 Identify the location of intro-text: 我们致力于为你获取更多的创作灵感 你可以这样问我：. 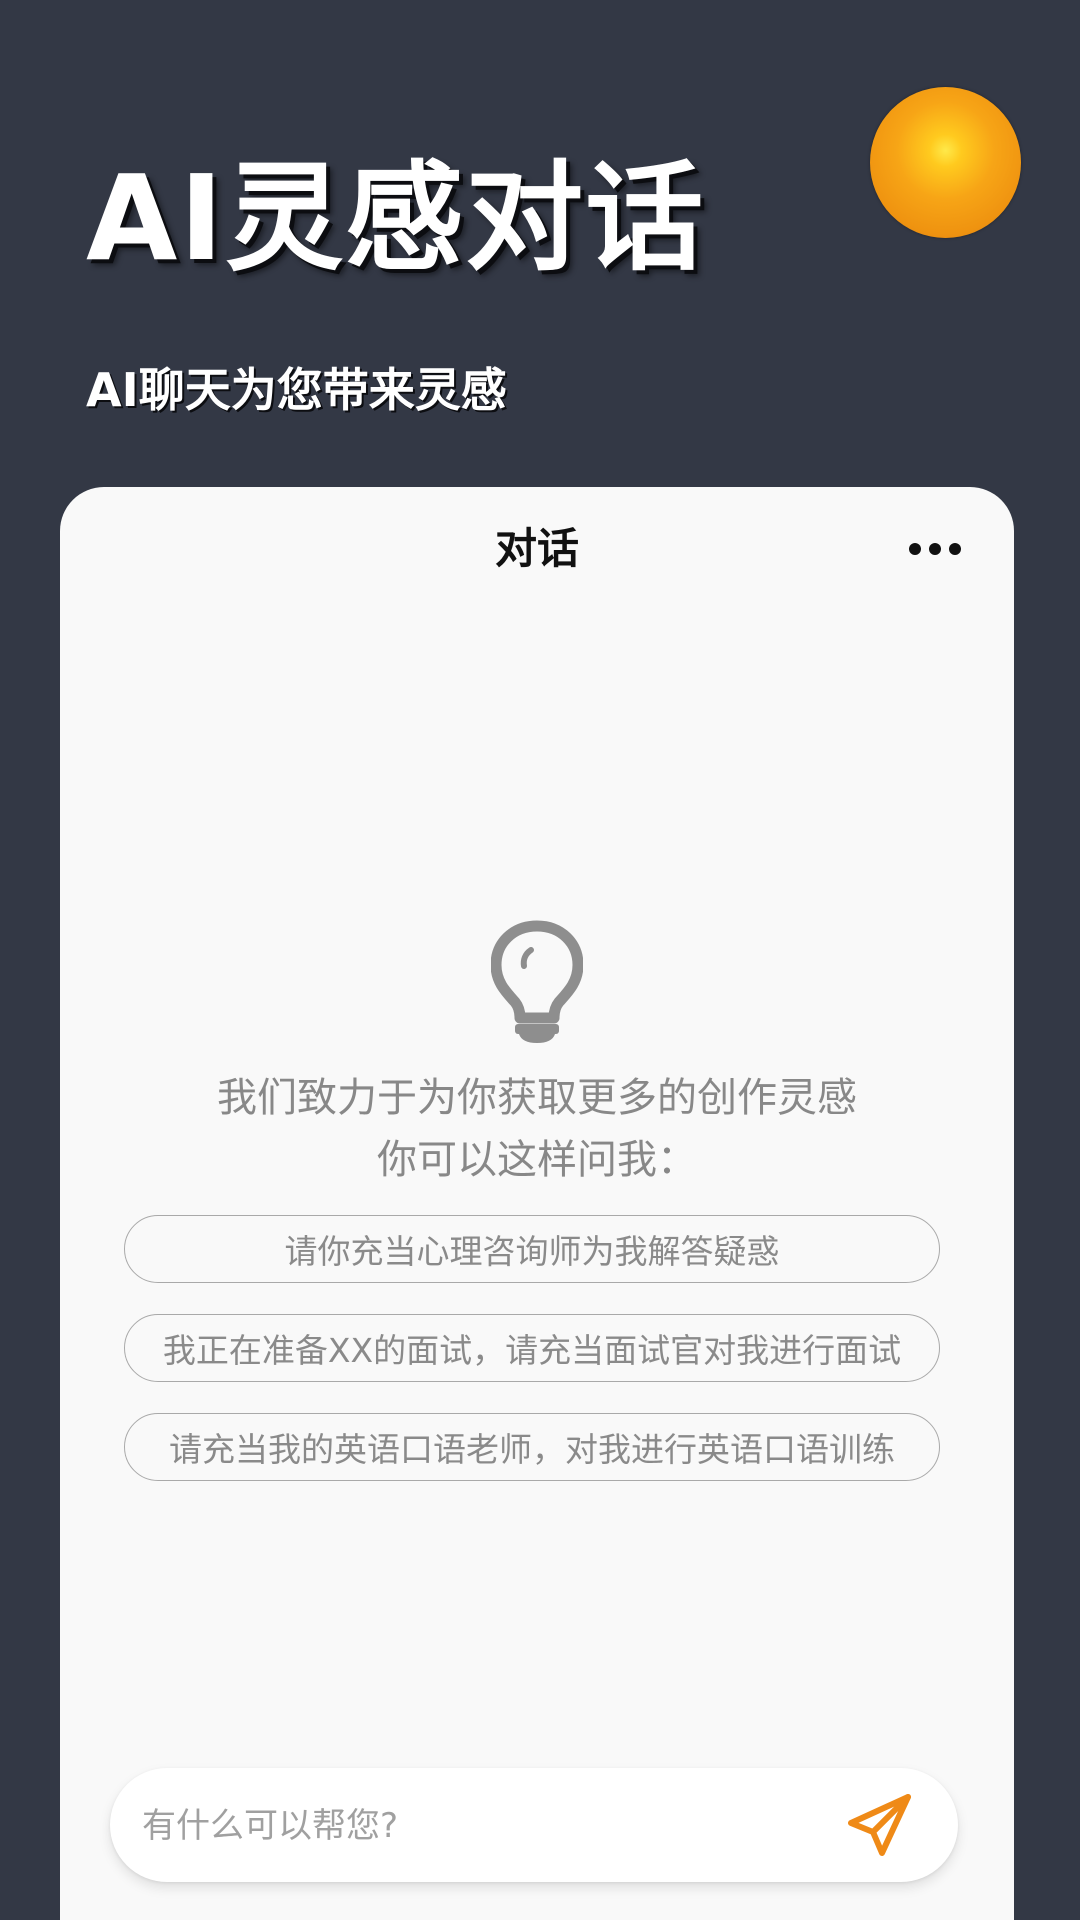
(537, 1129).